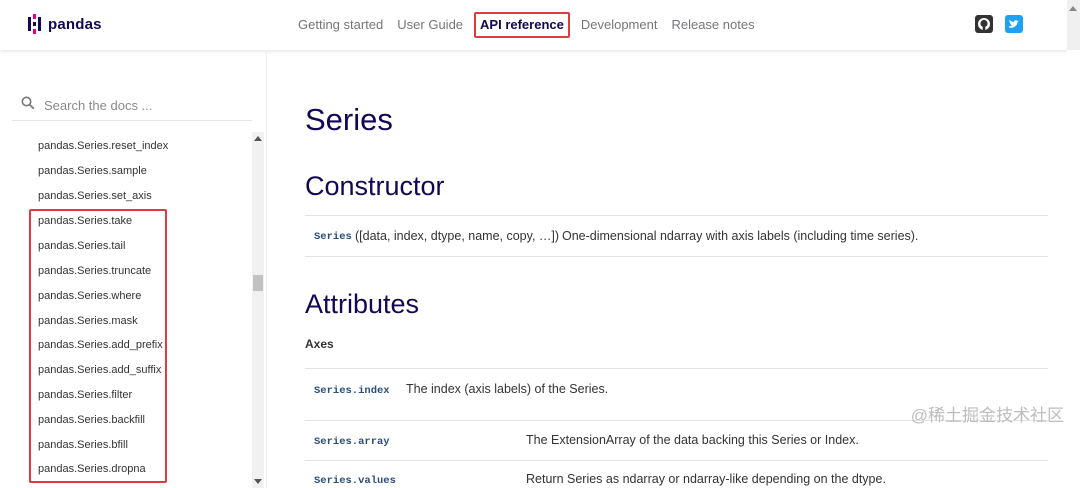 Image resolution: width=1080 pixels, height=488 pixels. Describe the element at coordinates (28, 103) in the screenshot. I see `search-icon` at that location.